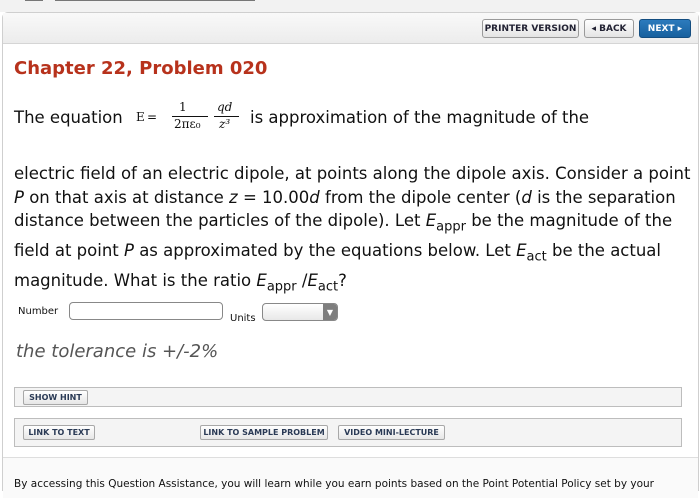 The width and height of the screenshot is (700, 498). What do you see at coordinates (55, 397) in the screenshot?
I see `show-hint-button: SHOW HINT` at bounding box center [55, 397].